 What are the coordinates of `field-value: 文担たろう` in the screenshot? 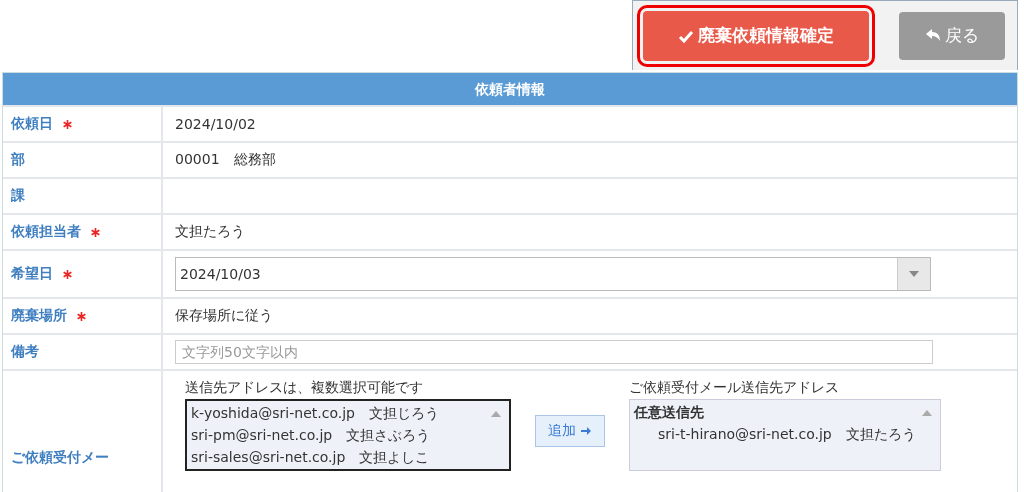 It's located at (210, 232).